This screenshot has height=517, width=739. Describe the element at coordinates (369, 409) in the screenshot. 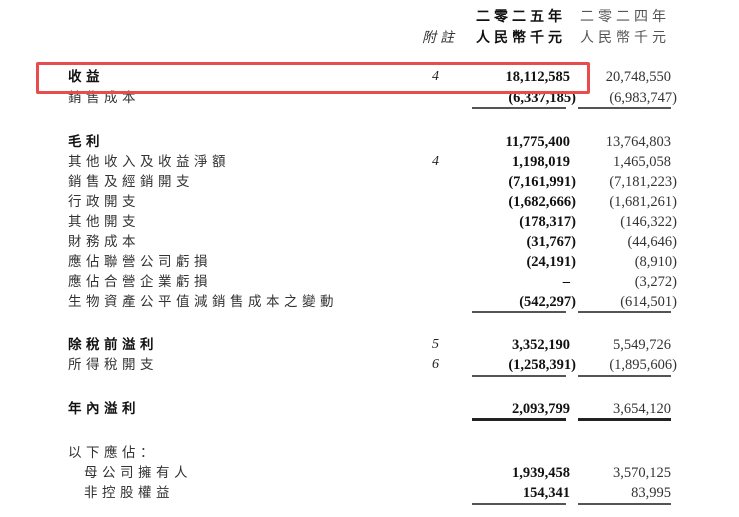

I see `table-row: 年內溢利 2,093,799 3,654,120` at that location.